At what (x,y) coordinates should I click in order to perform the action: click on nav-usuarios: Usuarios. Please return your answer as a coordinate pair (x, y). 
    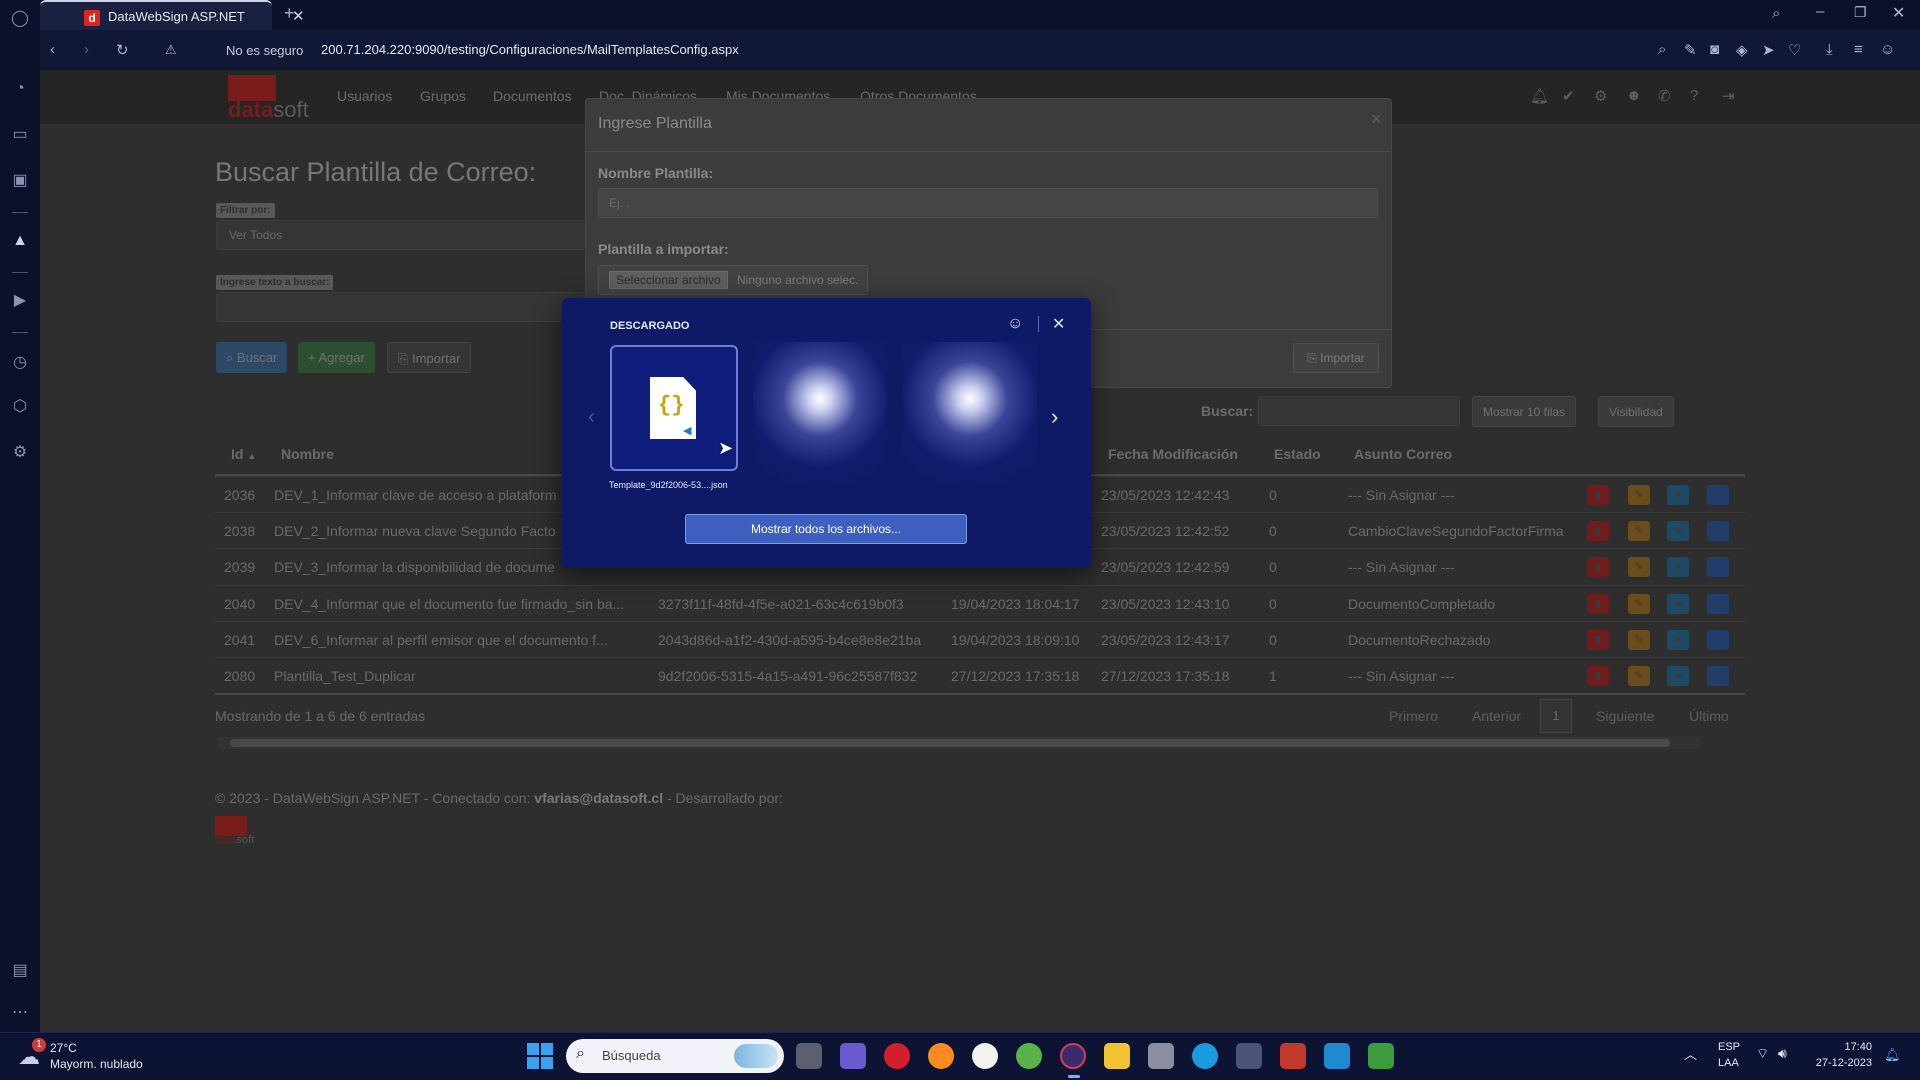
    Looking at the image, I should click on (364, 96).